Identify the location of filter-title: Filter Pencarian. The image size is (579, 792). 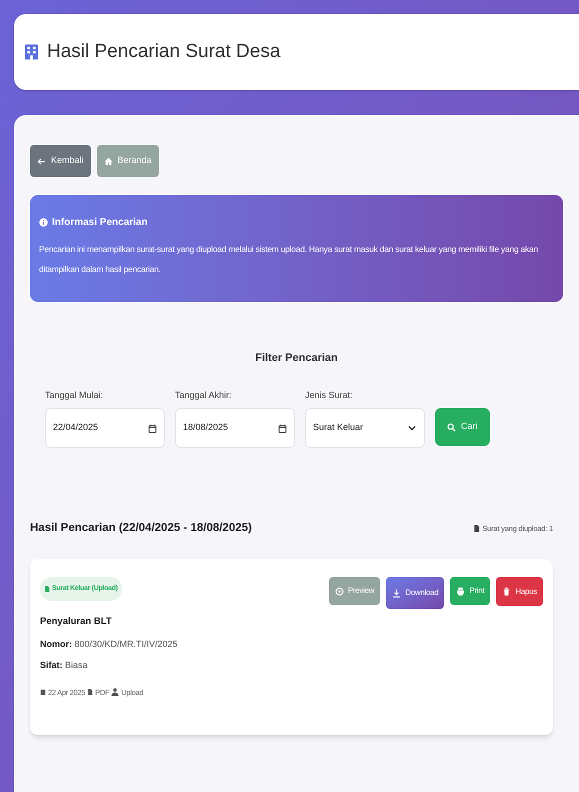
(296, 358).